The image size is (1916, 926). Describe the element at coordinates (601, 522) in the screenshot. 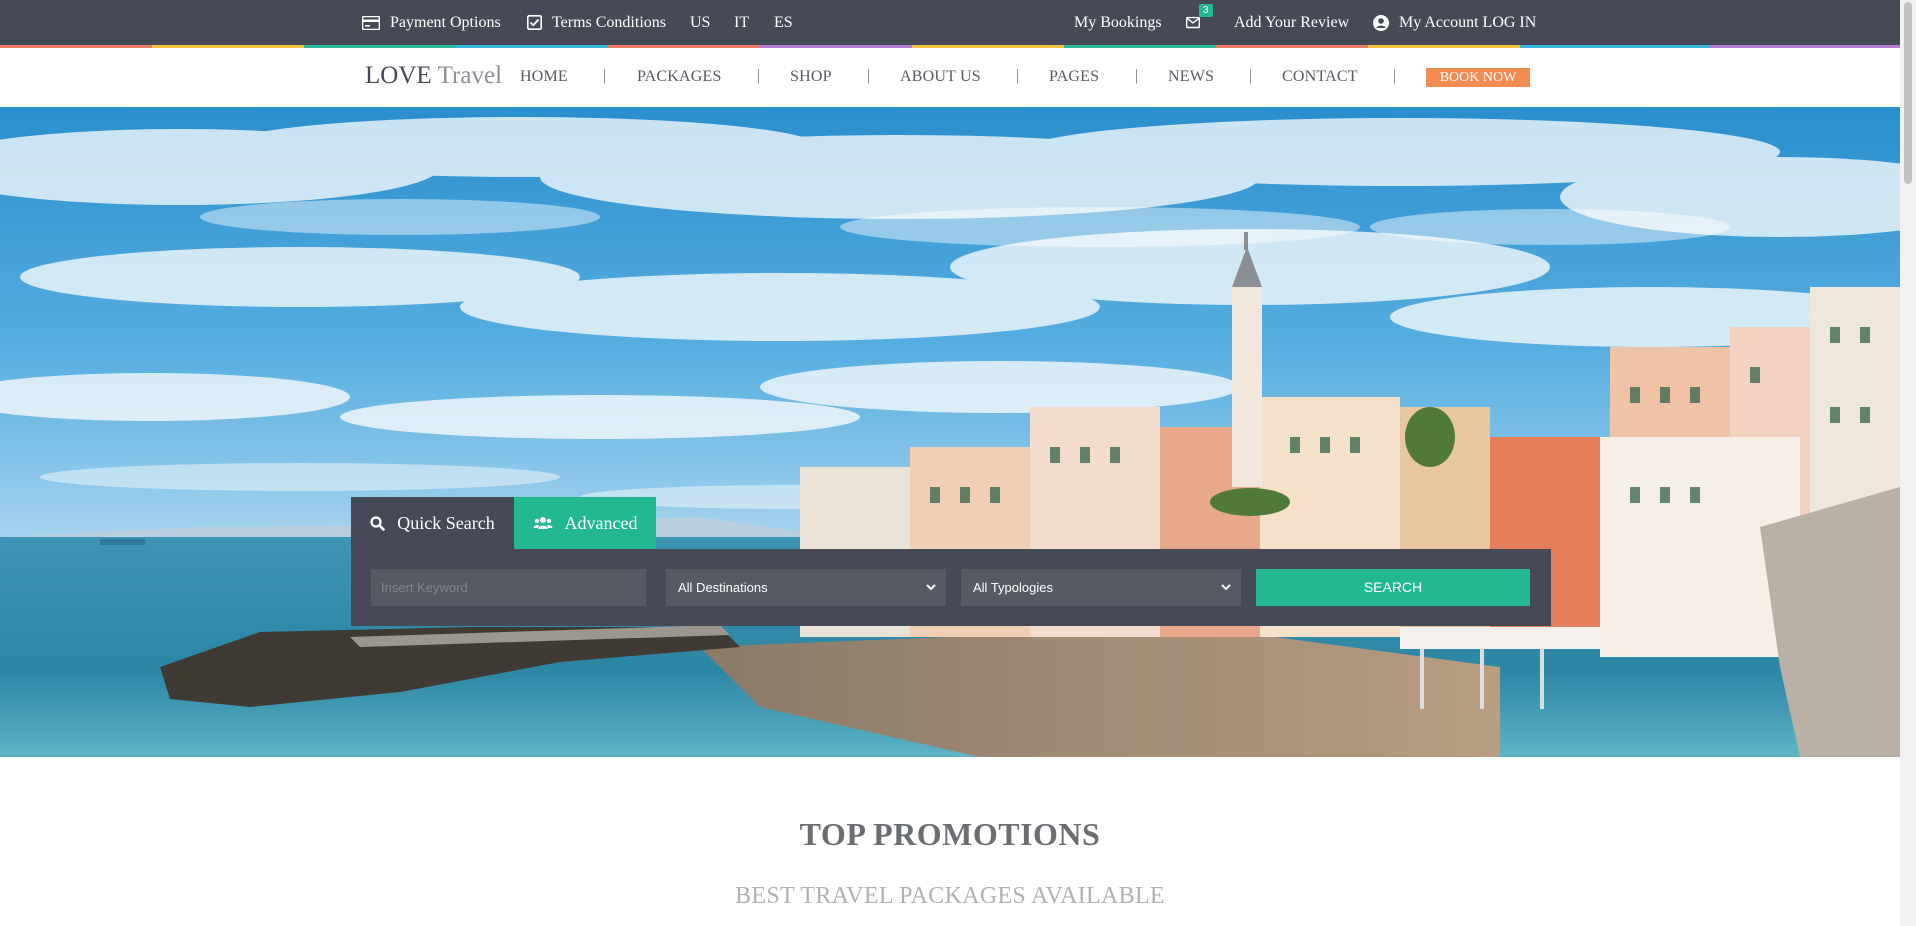

I see `tab-advanced-label: Advanced` at that location.